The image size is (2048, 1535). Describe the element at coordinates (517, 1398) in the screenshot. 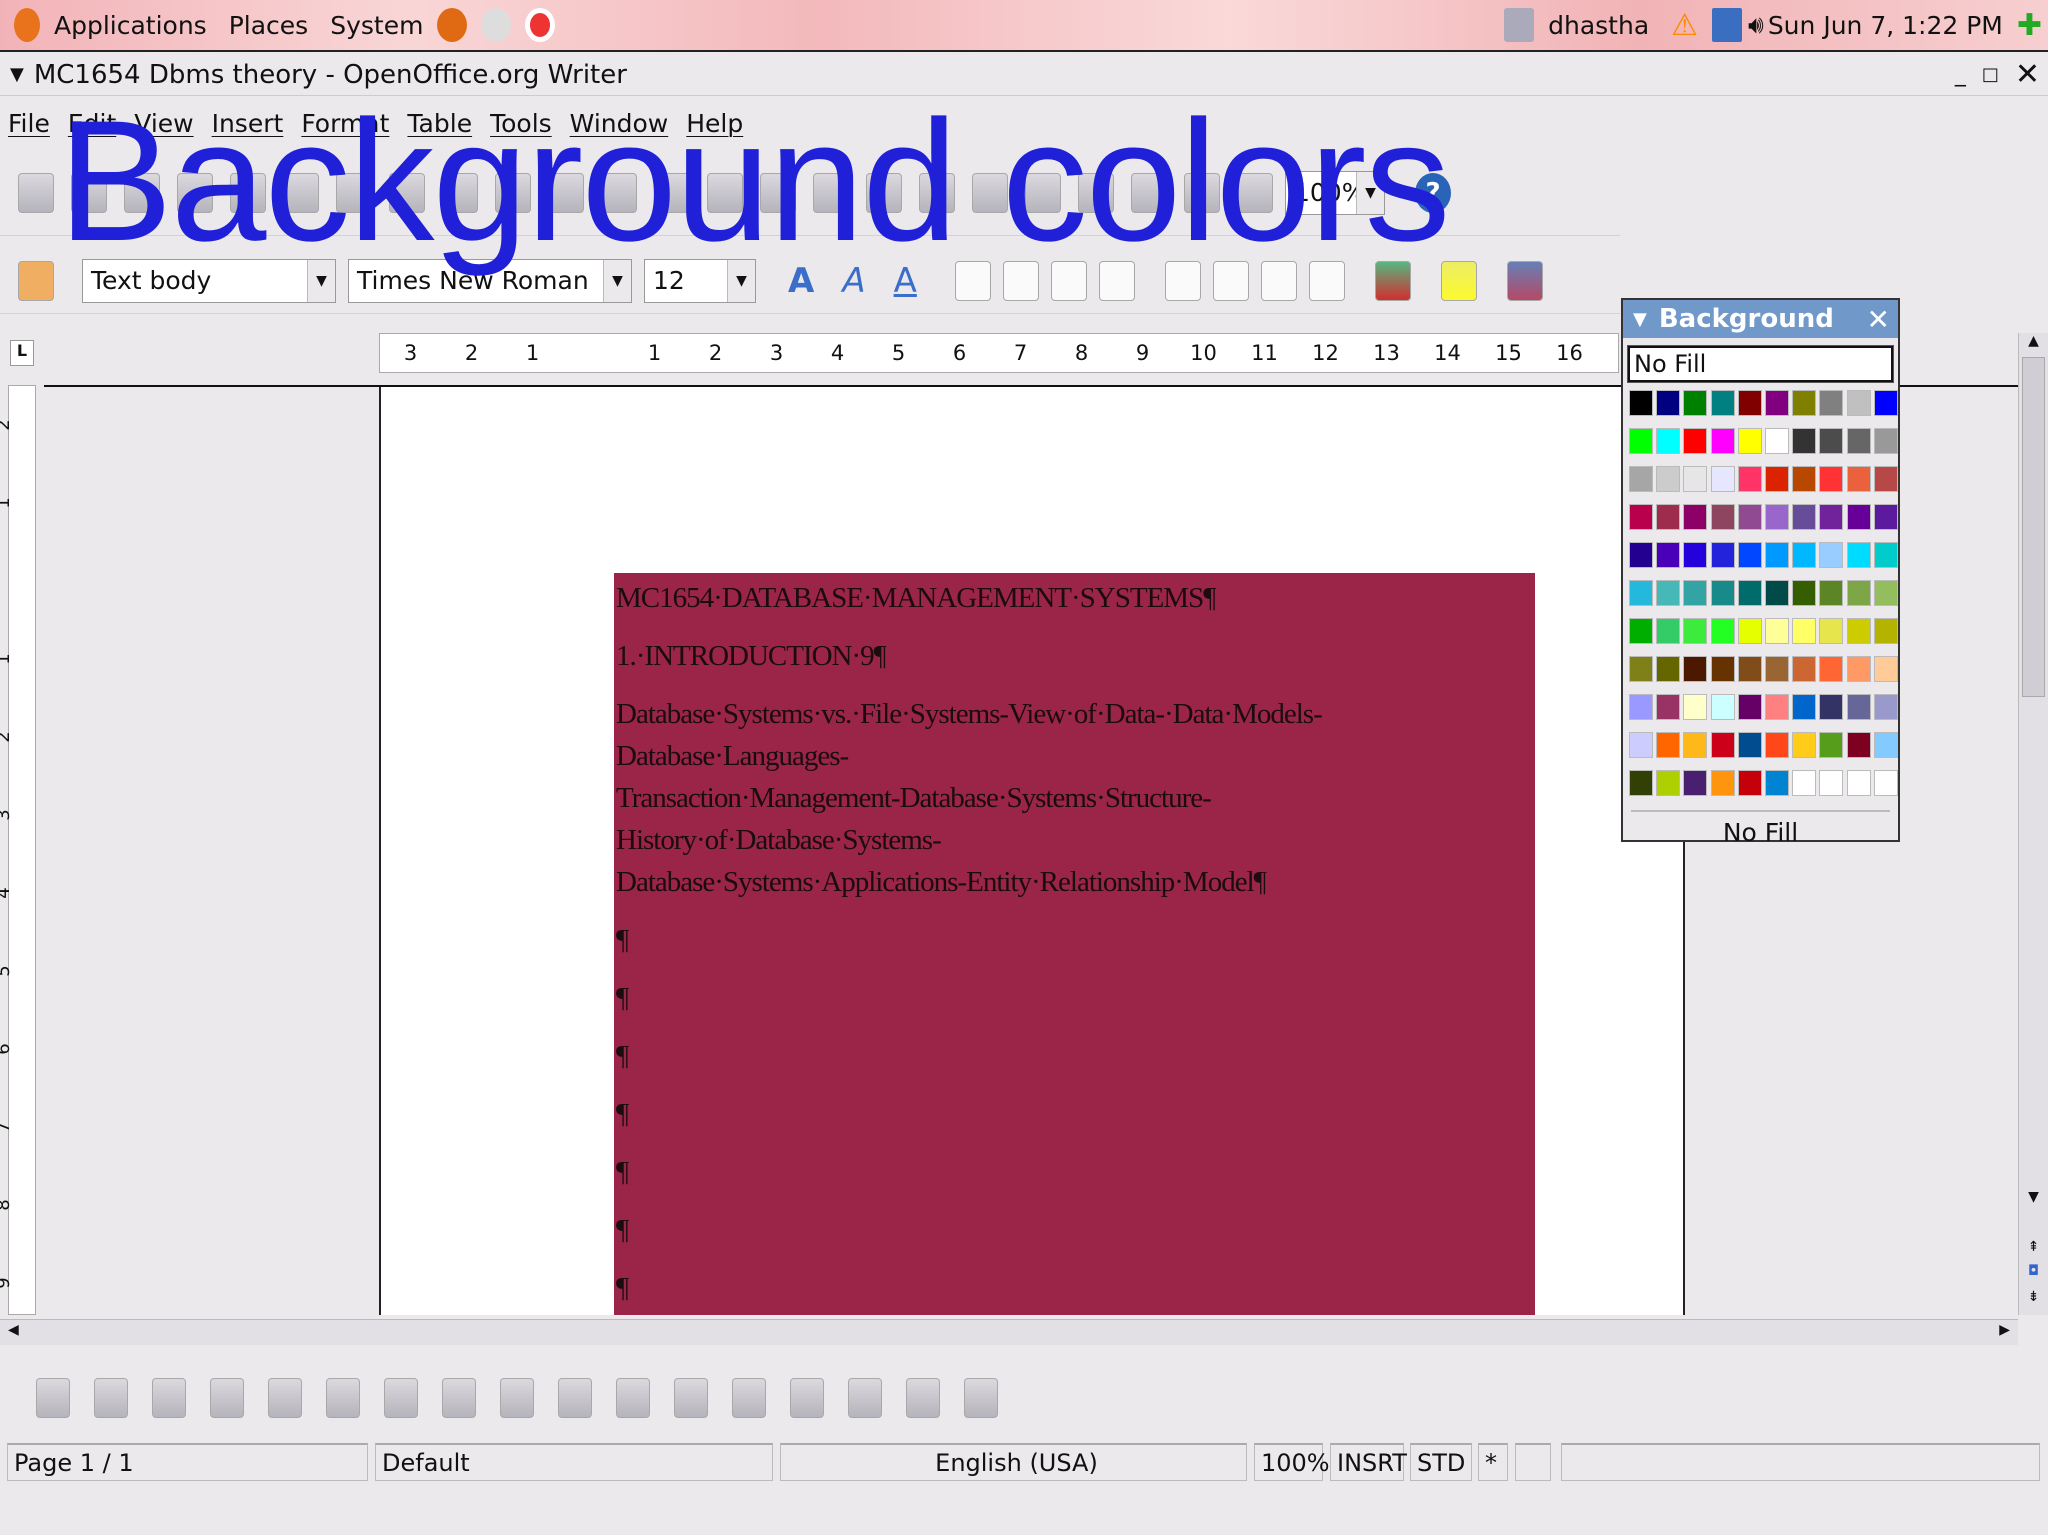

I see `symbol-shapes-icon` at that location.